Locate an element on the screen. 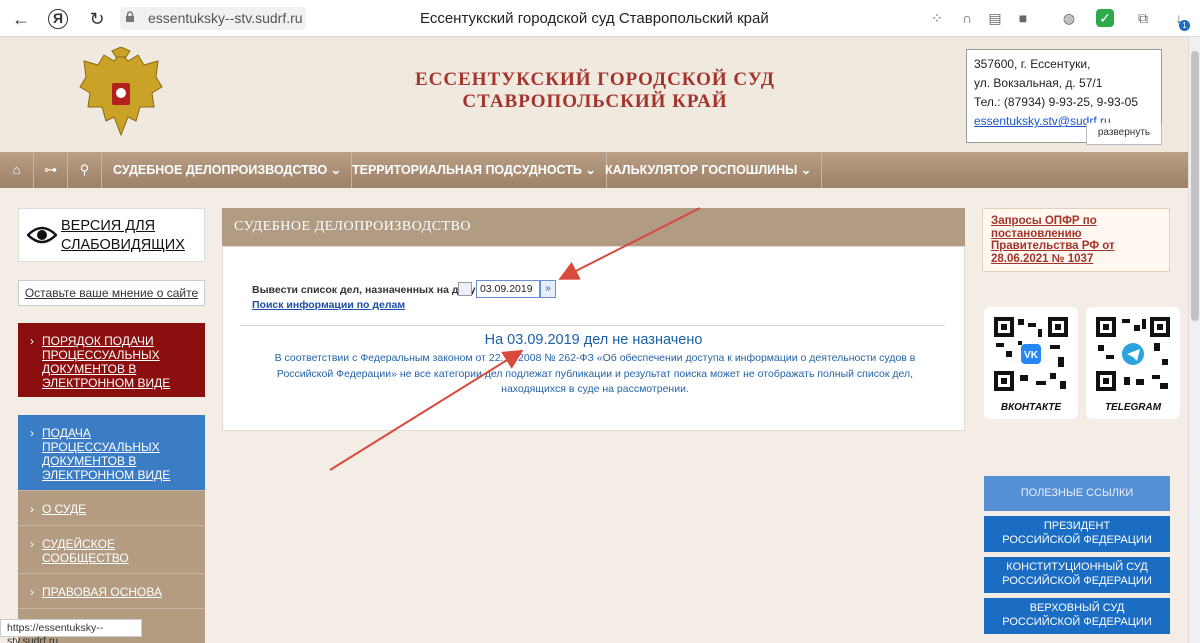 This screenshot has width=1200, height=643. case-search-link: Поиск информации по делам is located at coordinates (328, 305).